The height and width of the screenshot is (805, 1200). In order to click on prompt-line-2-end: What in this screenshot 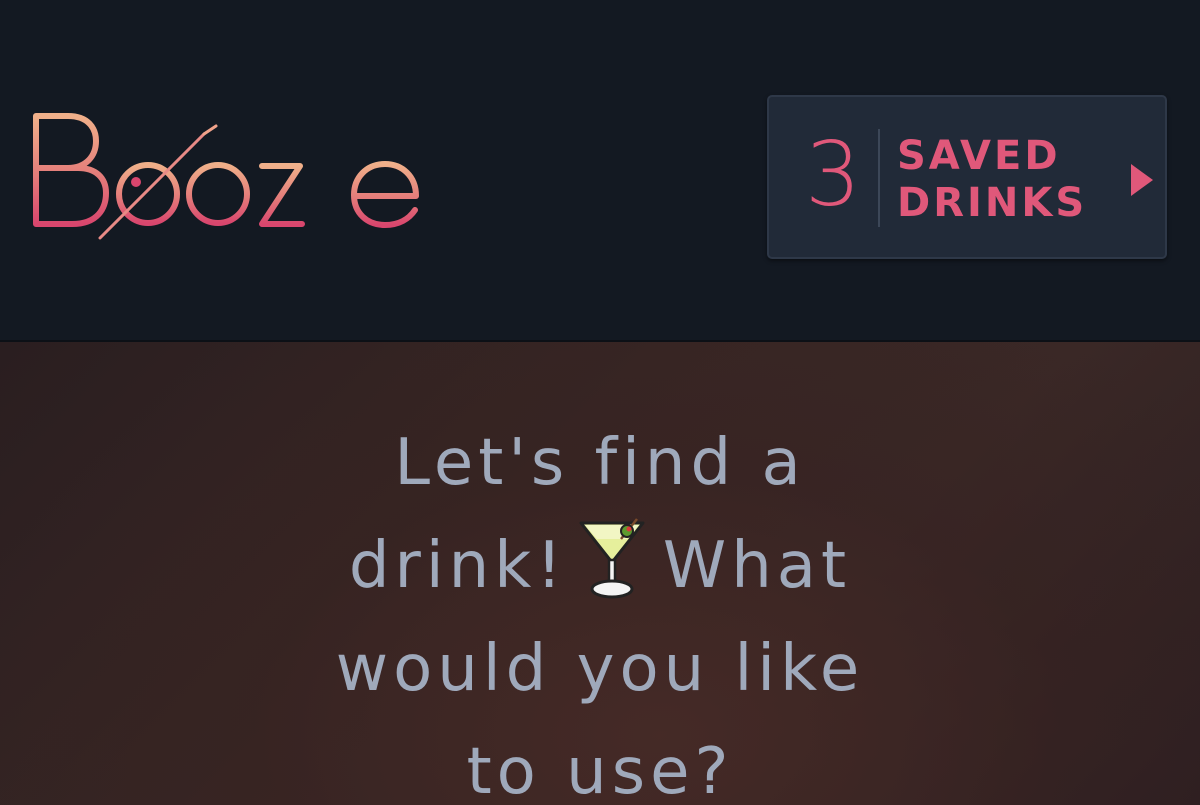, I will do `click(757, 566)`.